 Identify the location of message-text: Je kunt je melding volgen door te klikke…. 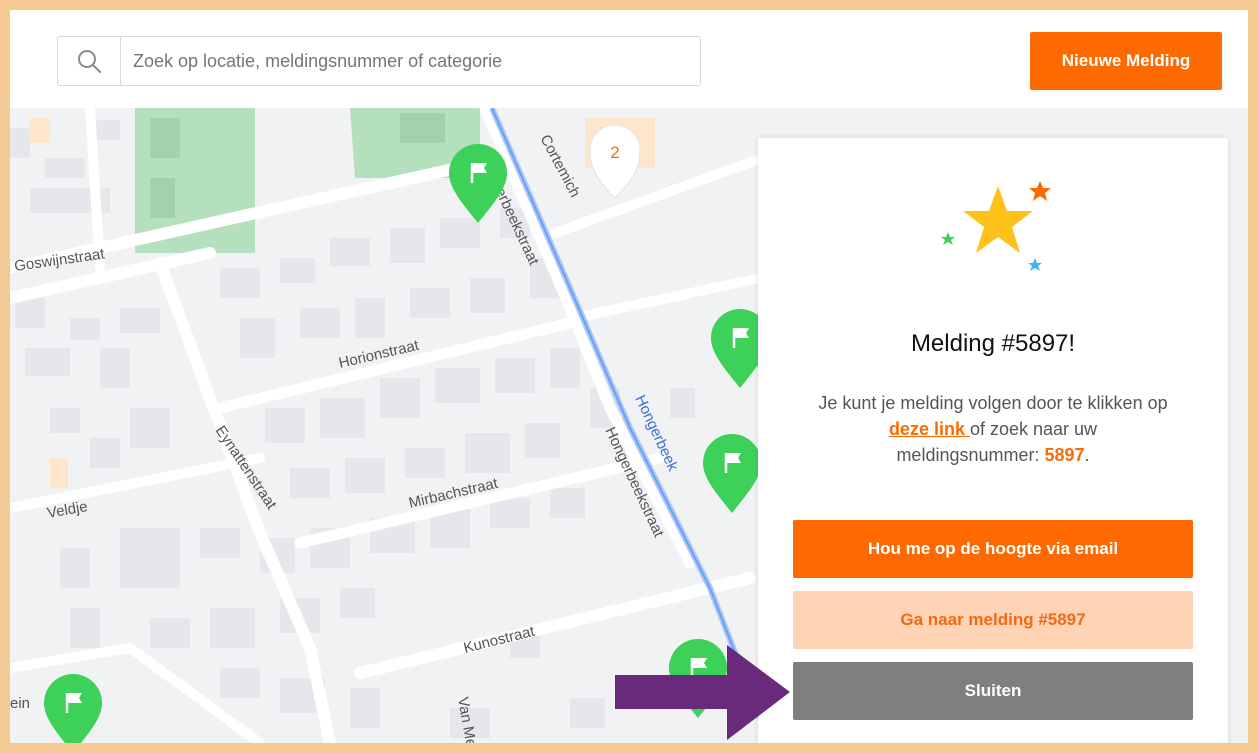
(993, 403).